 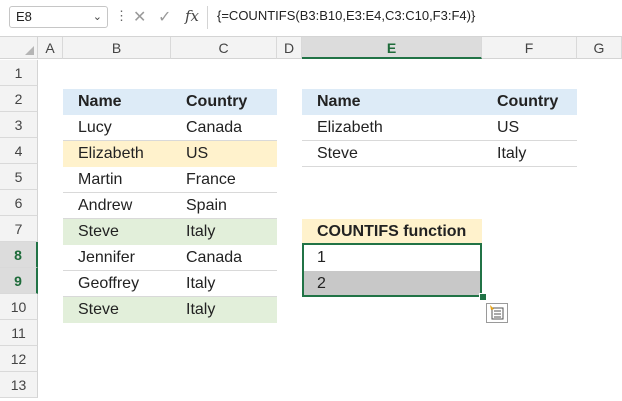 I want to click on row-header-9: 9, so click(x=19, y=281).